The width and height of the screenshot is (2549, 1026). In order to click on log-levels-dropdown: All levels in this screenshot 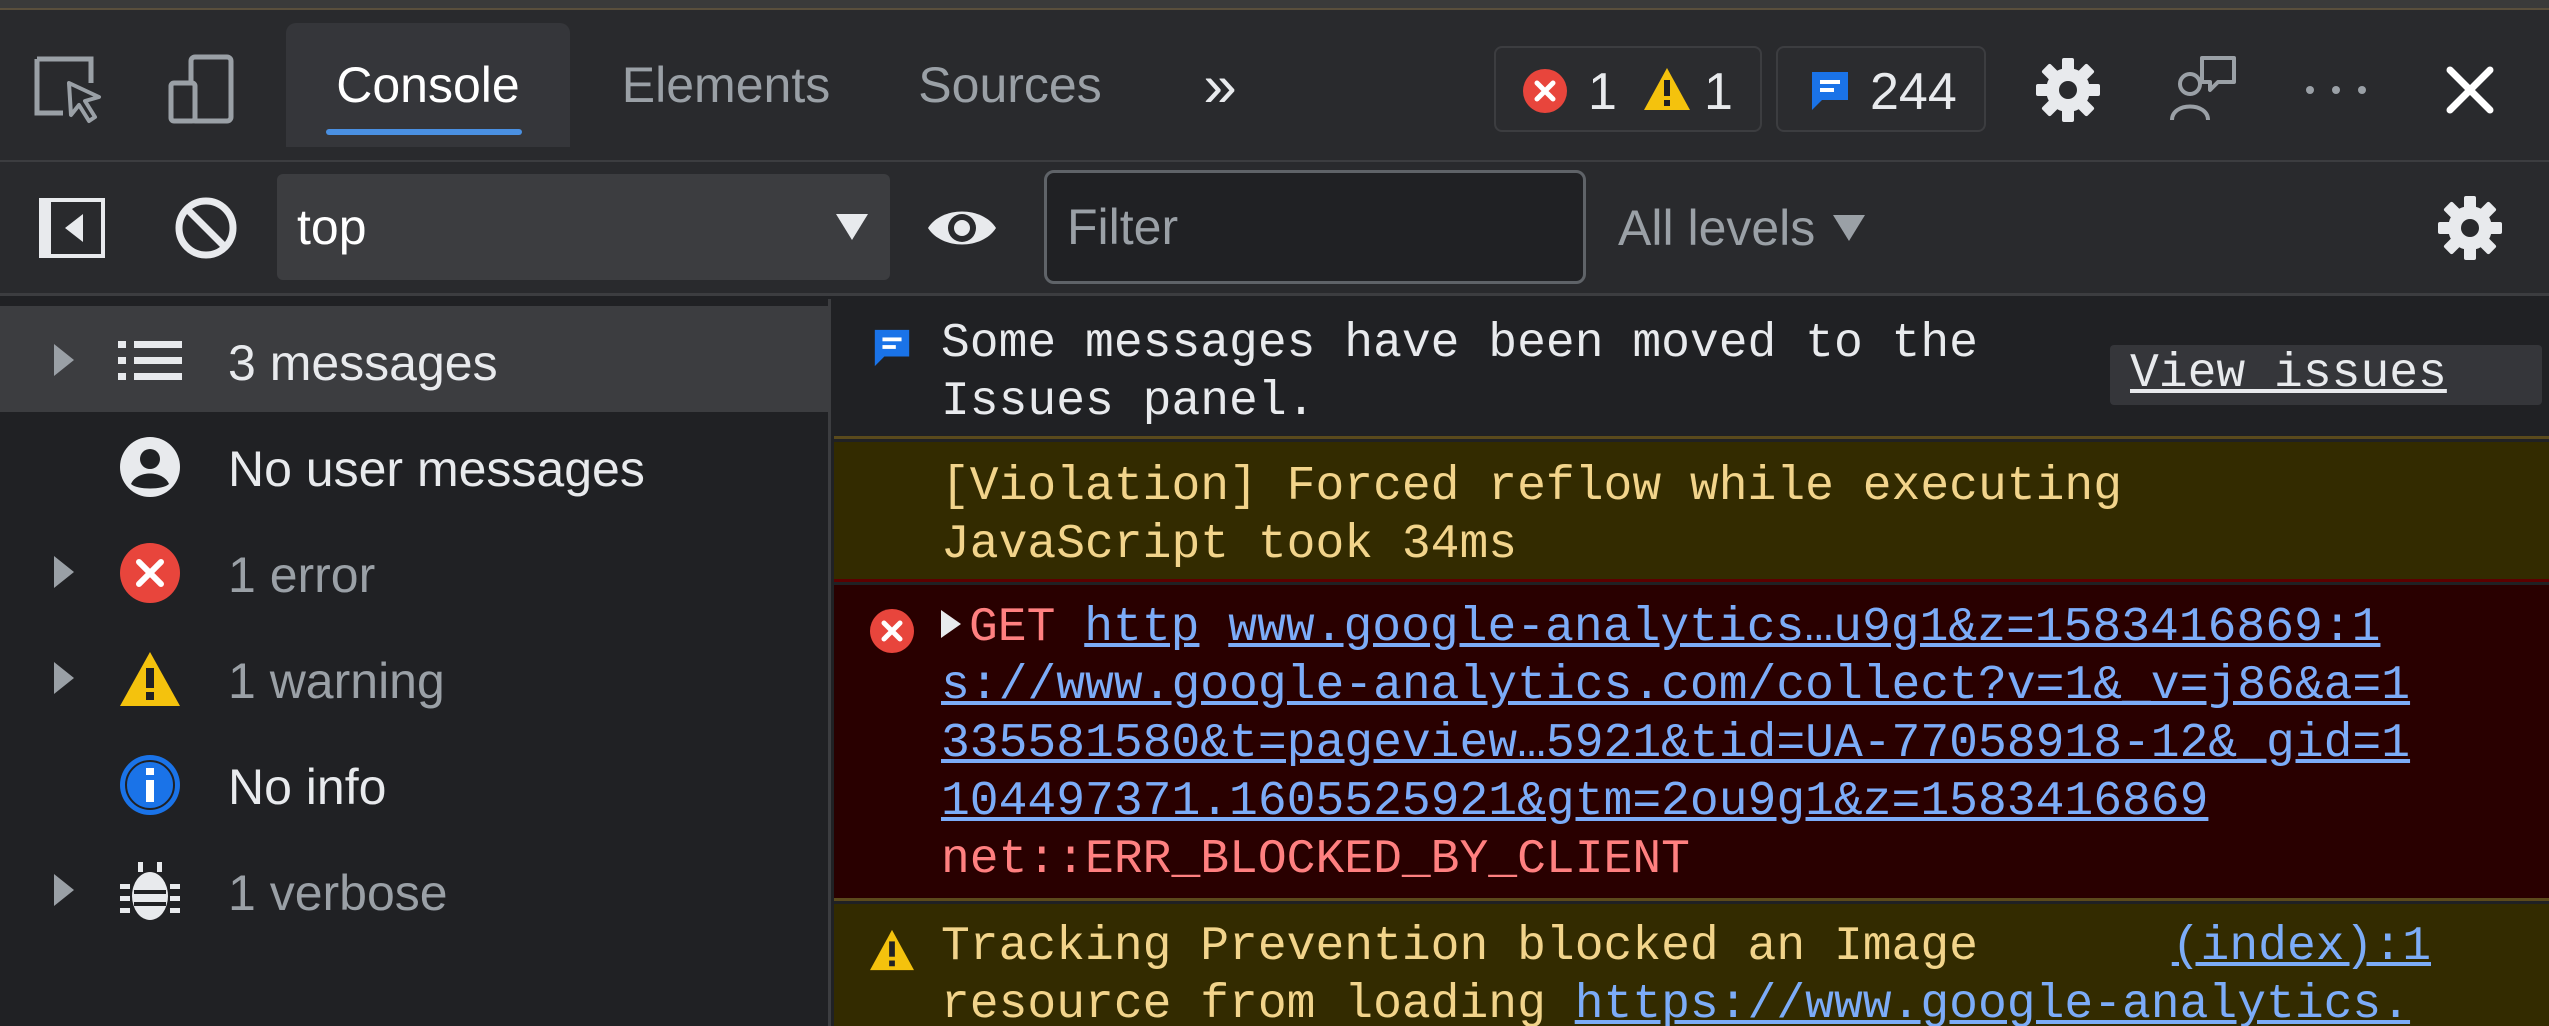, I will do `click(1742, 228)`.